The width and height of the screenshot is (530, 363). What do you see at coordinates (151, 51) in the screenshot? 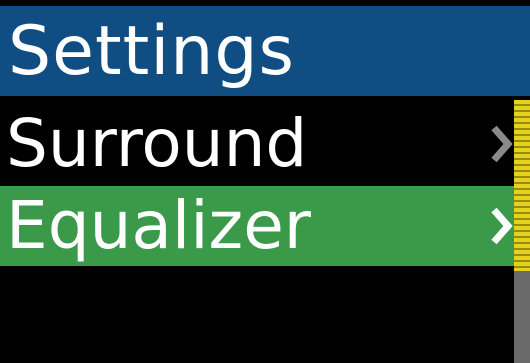
I see `page-title: Settings` at bounding box center [151, 51].